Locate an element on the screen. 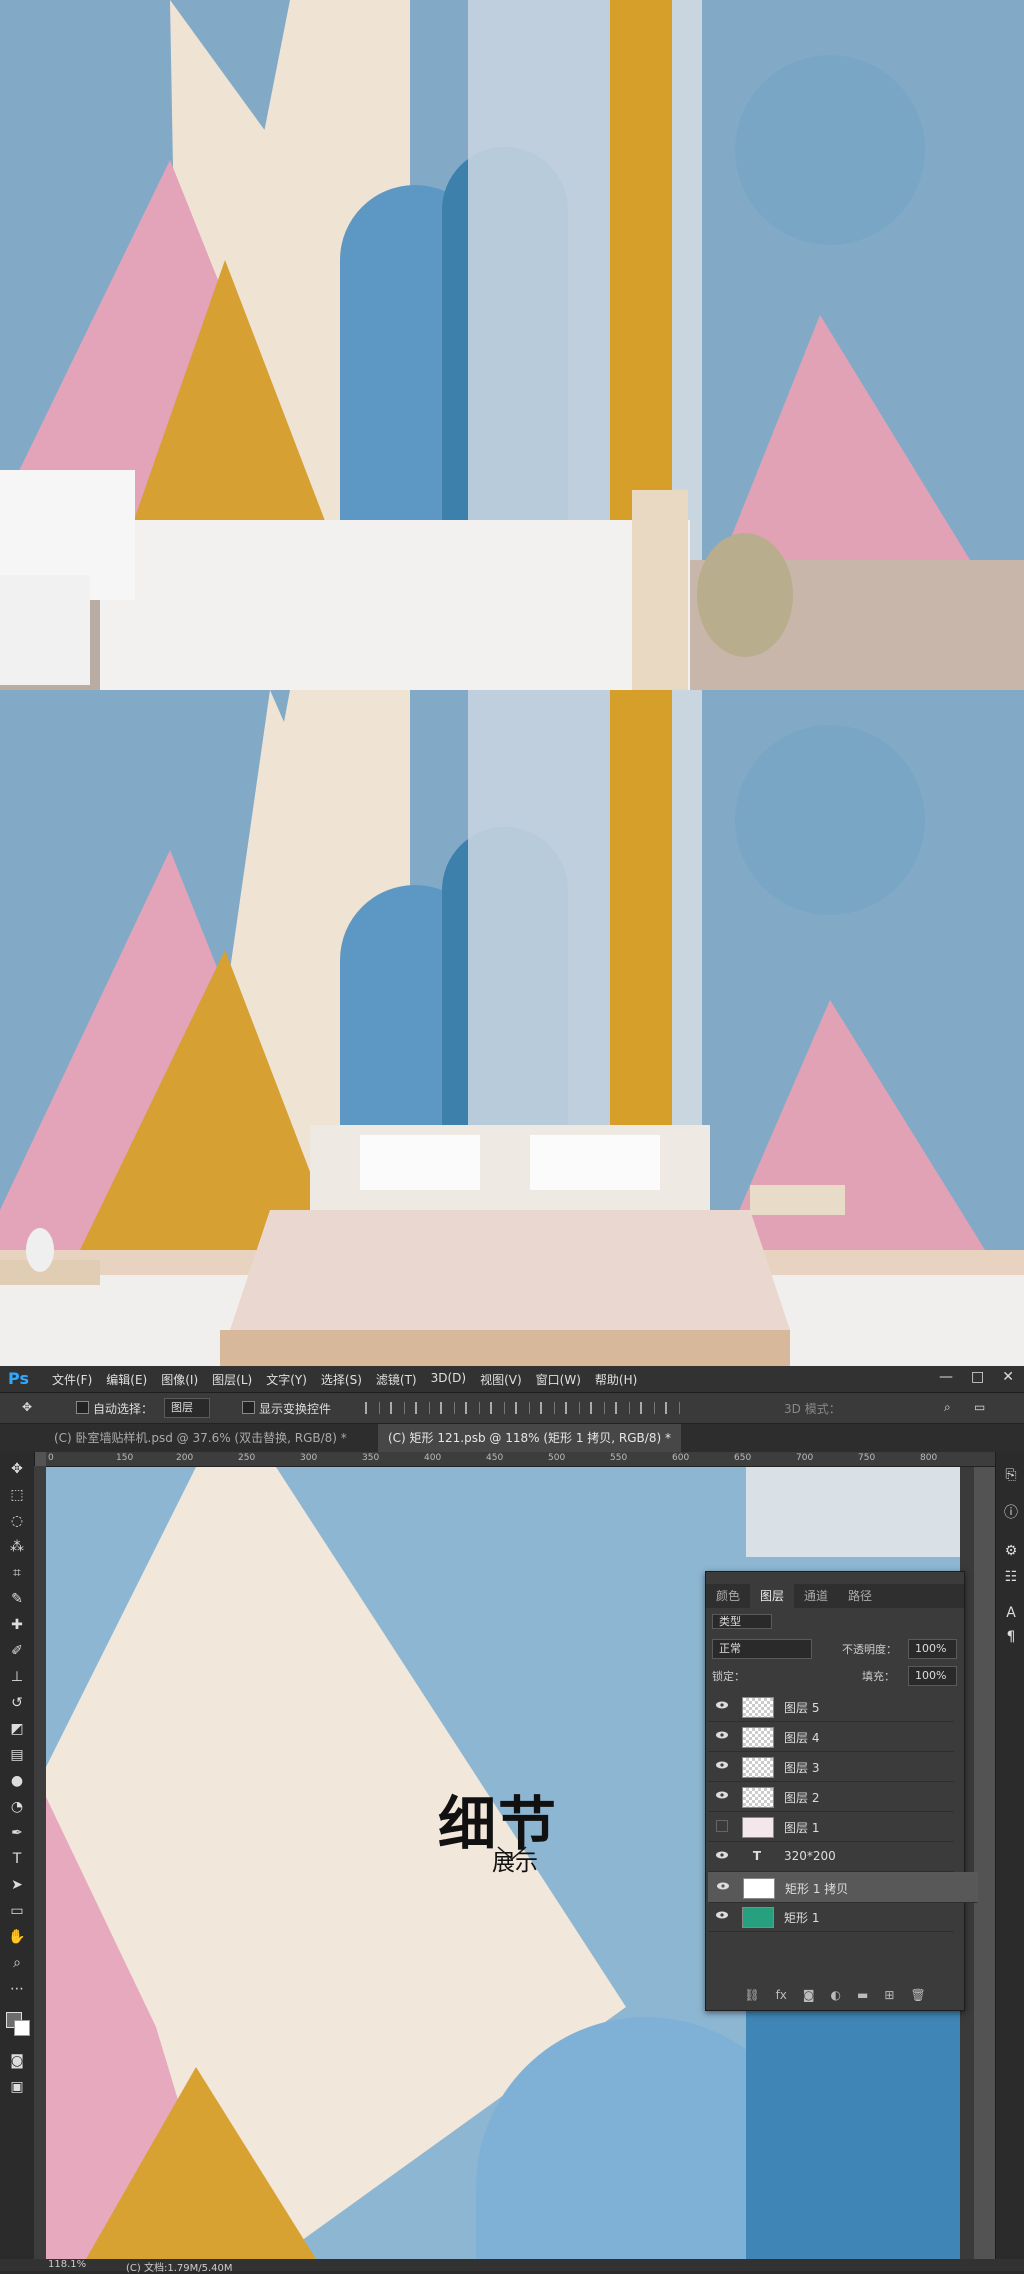 The image size is (1024, 2274). character-icon: A is located at coordinates (1011, 1613).